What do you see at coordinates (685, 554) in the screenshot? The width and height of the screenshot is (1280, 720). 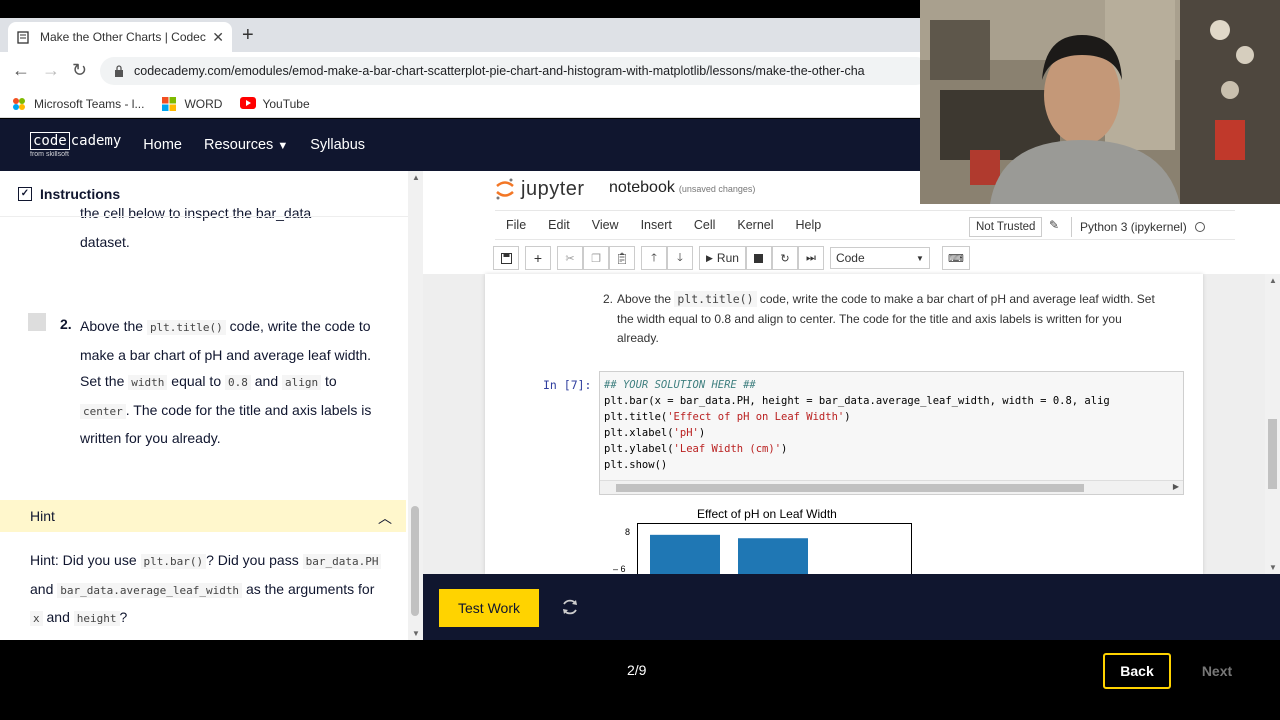 I see `chart-bar` at bounding box center [685, 554].